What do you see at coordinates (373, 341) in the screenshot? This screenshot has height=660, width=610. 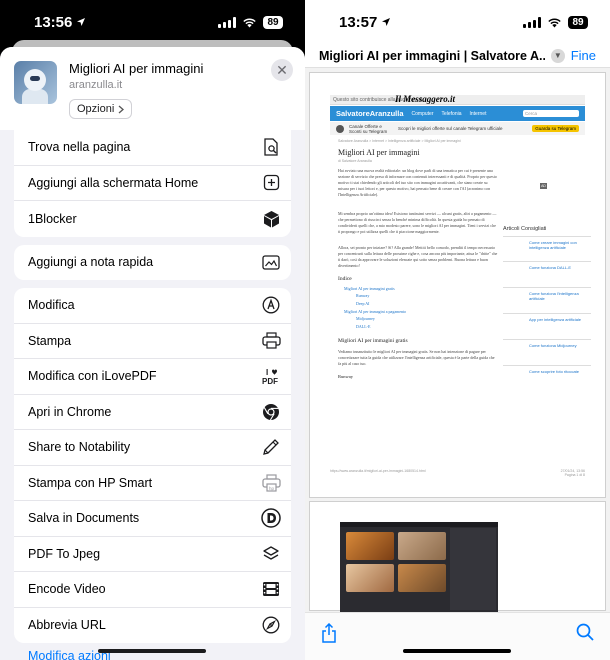 I see `section-title: Migliori AI per immagini gratis` at bounding box center [373, 341].